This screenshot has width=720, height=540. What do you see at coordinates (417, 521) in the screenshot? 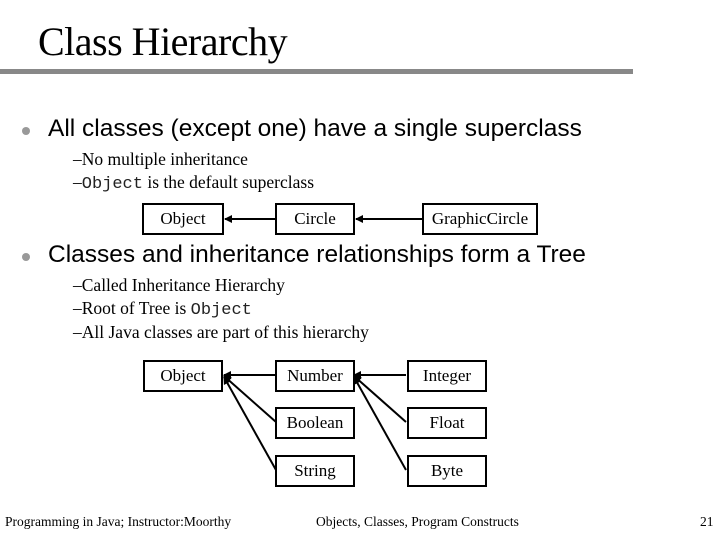
I see `footer-topic: Objects, Classes, Program Constructs` at bounding box center [417, 521].